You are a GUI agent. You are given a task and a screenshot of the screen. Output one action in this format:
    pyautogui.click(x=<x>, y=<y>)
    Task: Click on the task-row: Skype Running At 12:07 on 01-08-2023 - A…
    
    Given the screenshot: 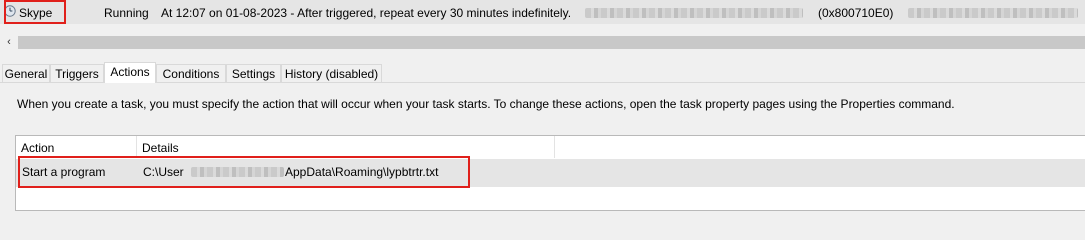 What is the action you would take?
    pyautogui.click(x=542, y=12)
    